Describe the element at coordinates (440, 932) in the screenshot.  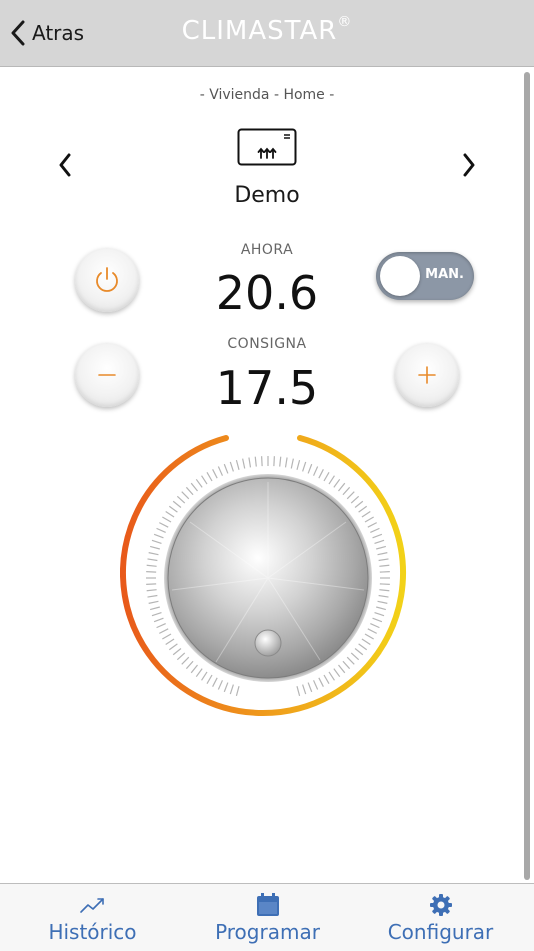
I see `tab-configurar-label: Configurar` at that location.